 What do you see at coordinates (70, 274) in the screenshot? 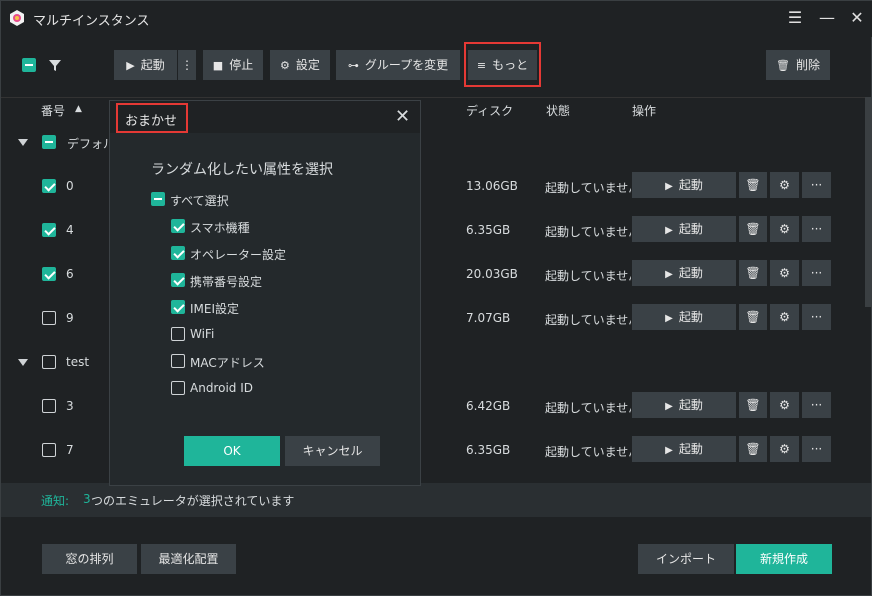
I see `instance-id: 6` at bounding box center [70, 274].